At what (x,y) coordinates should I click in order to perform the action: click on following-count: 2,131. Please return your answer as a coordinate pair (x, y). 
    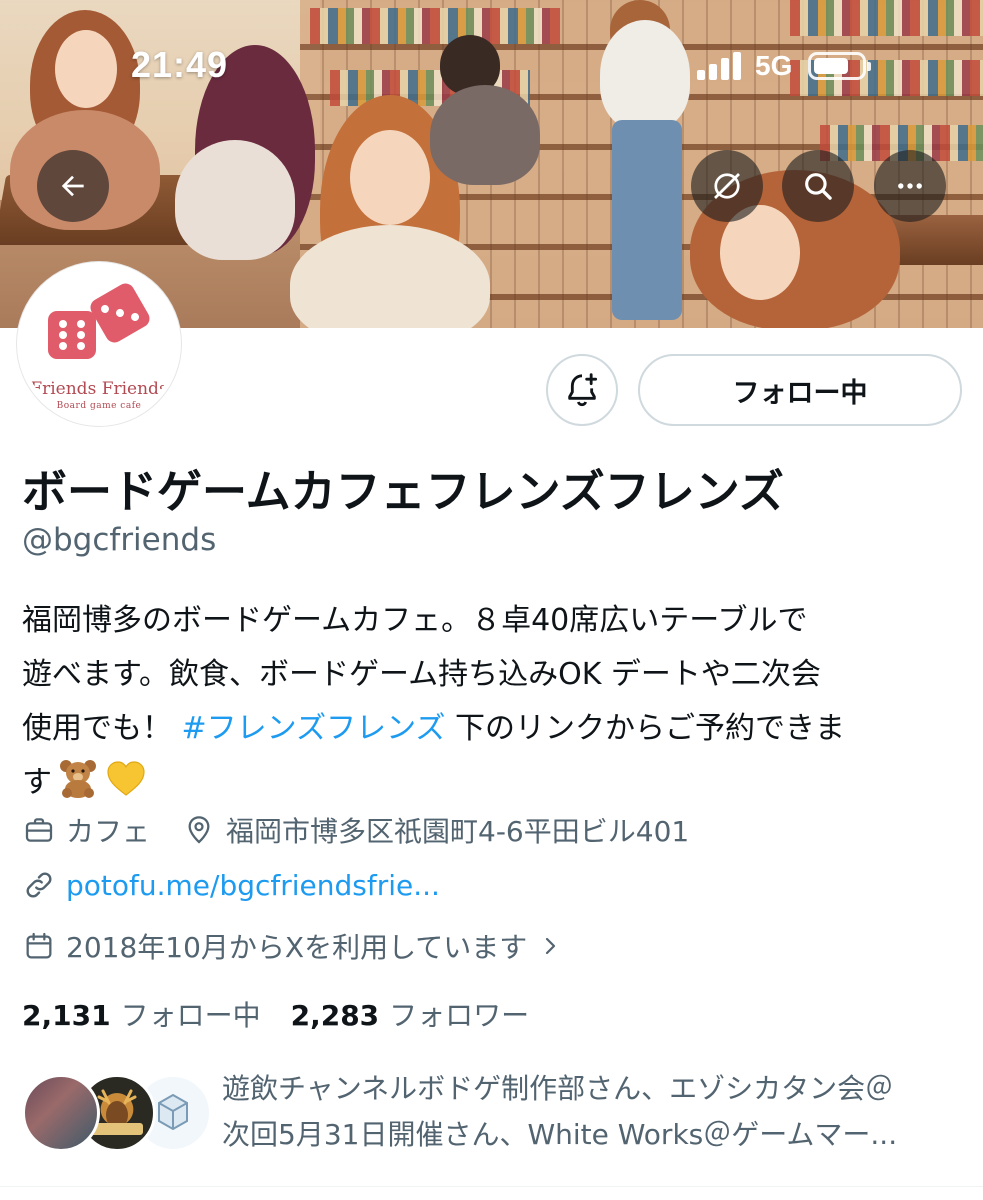
    Looking at the image, I should click on (66, 1015).